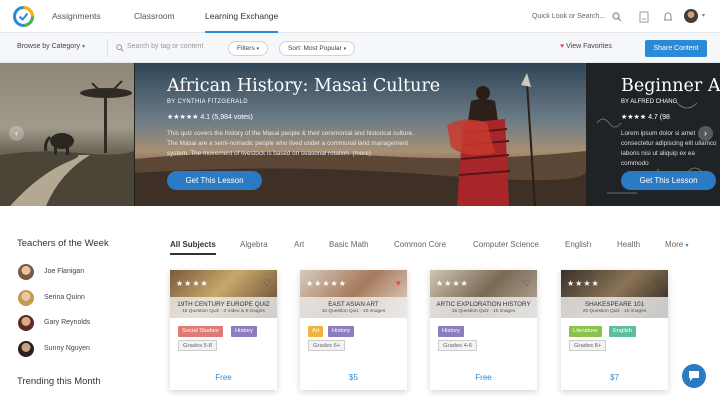 This screenshot has height=405, width=720. Describe the element at coordinates (316, 331) in the screenshot. I see `tag-art: Art` at that location.